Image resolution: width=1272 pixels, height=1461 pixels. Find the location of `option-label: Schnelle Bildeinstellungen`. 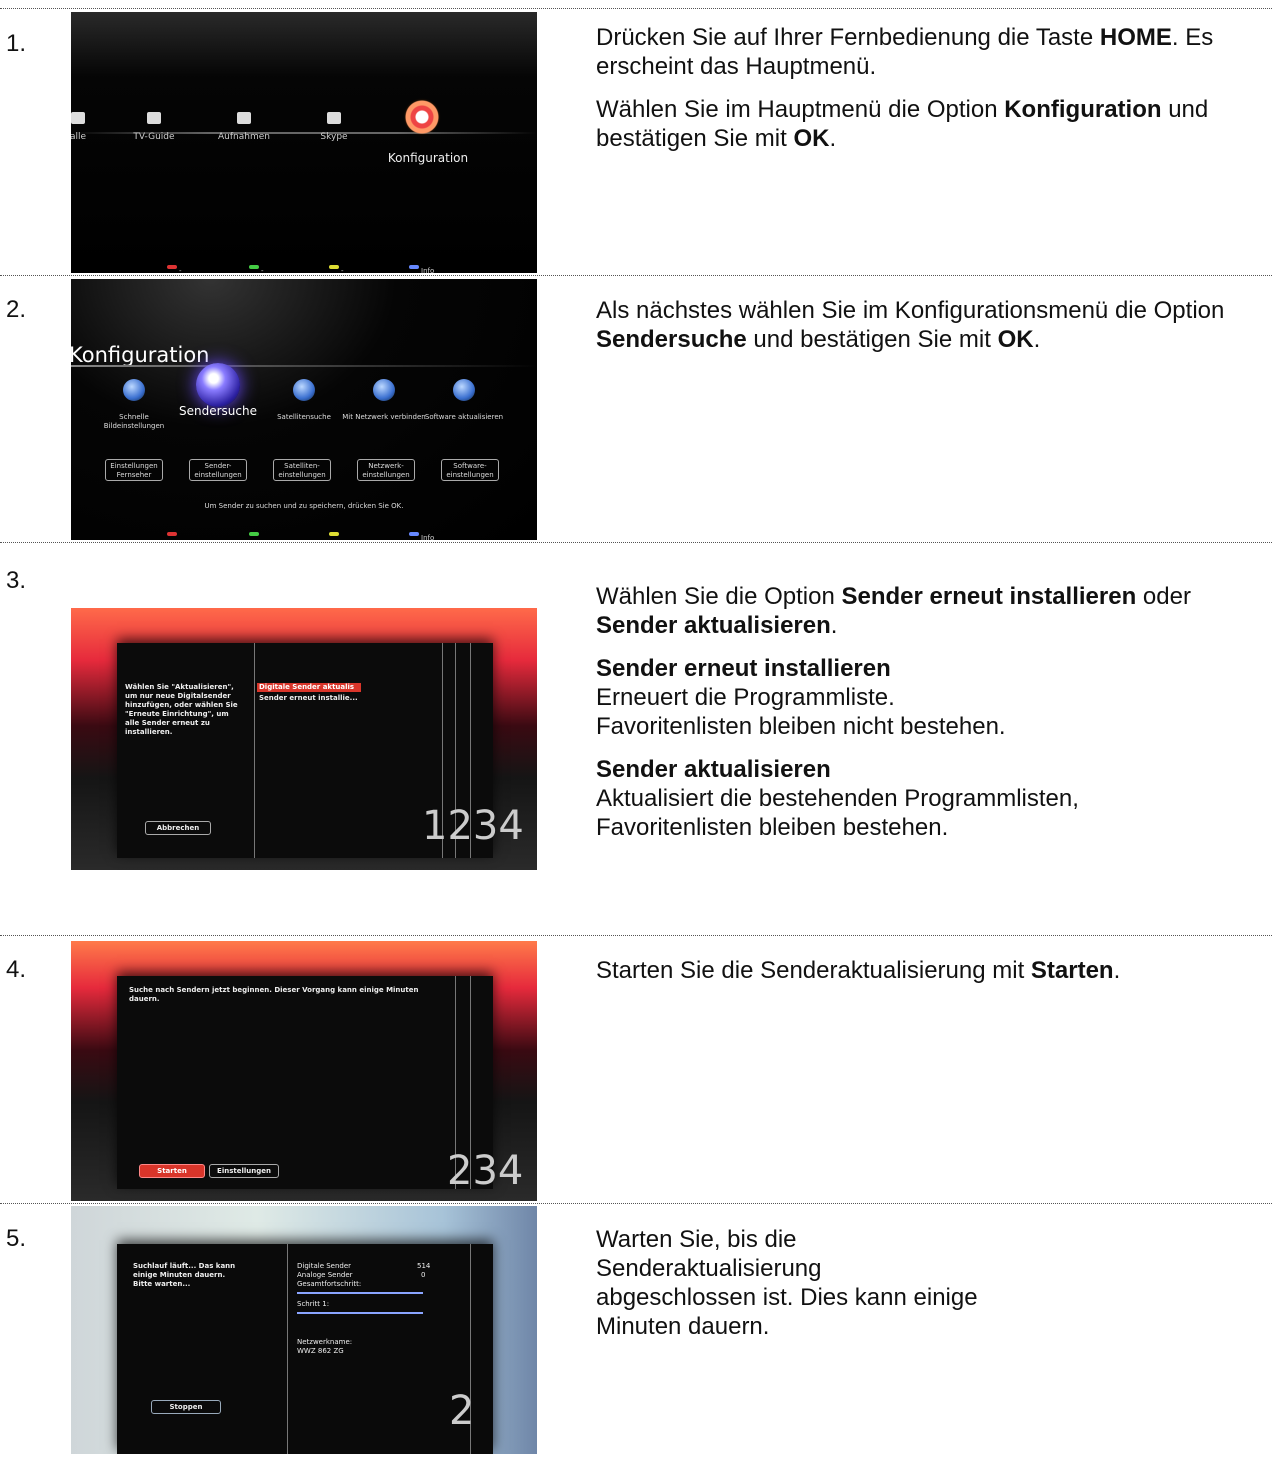

option-label: Schnelle Bildeinstellungen is located at coordinates (134, 421).